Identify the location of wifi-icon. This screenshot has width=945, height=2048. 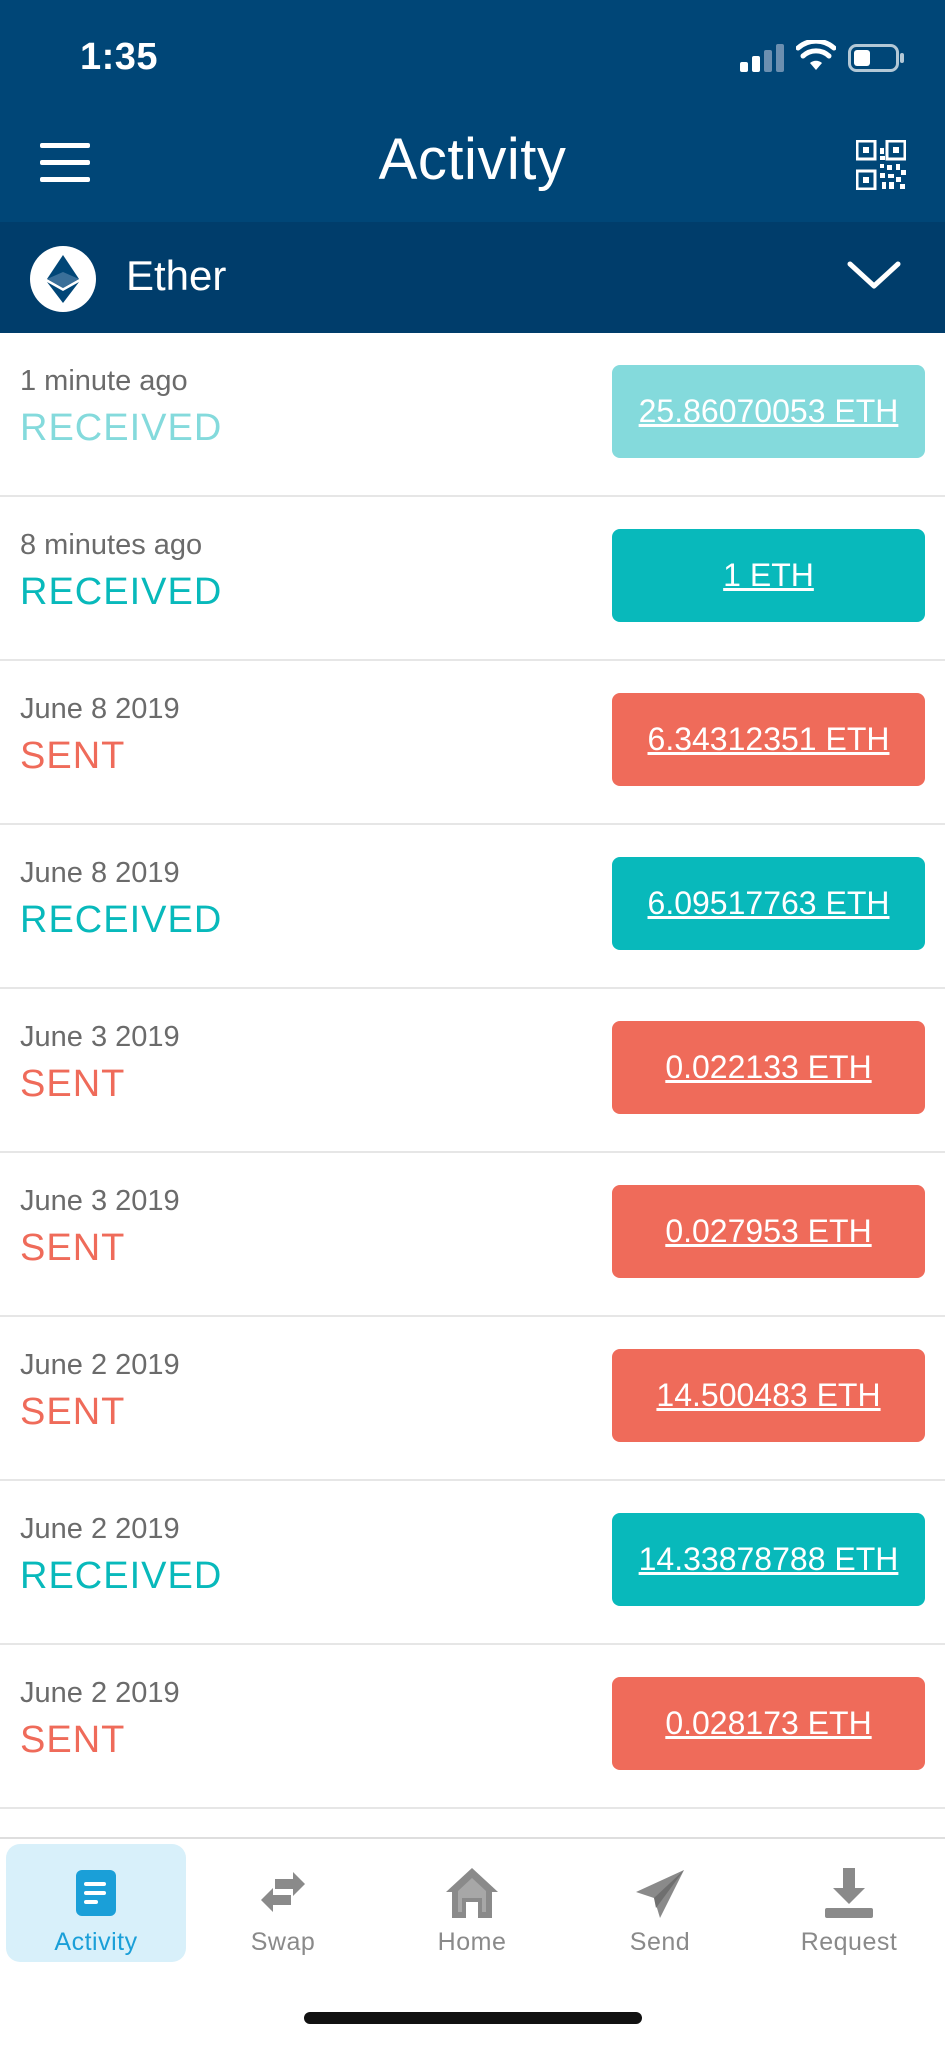
(816, 55).